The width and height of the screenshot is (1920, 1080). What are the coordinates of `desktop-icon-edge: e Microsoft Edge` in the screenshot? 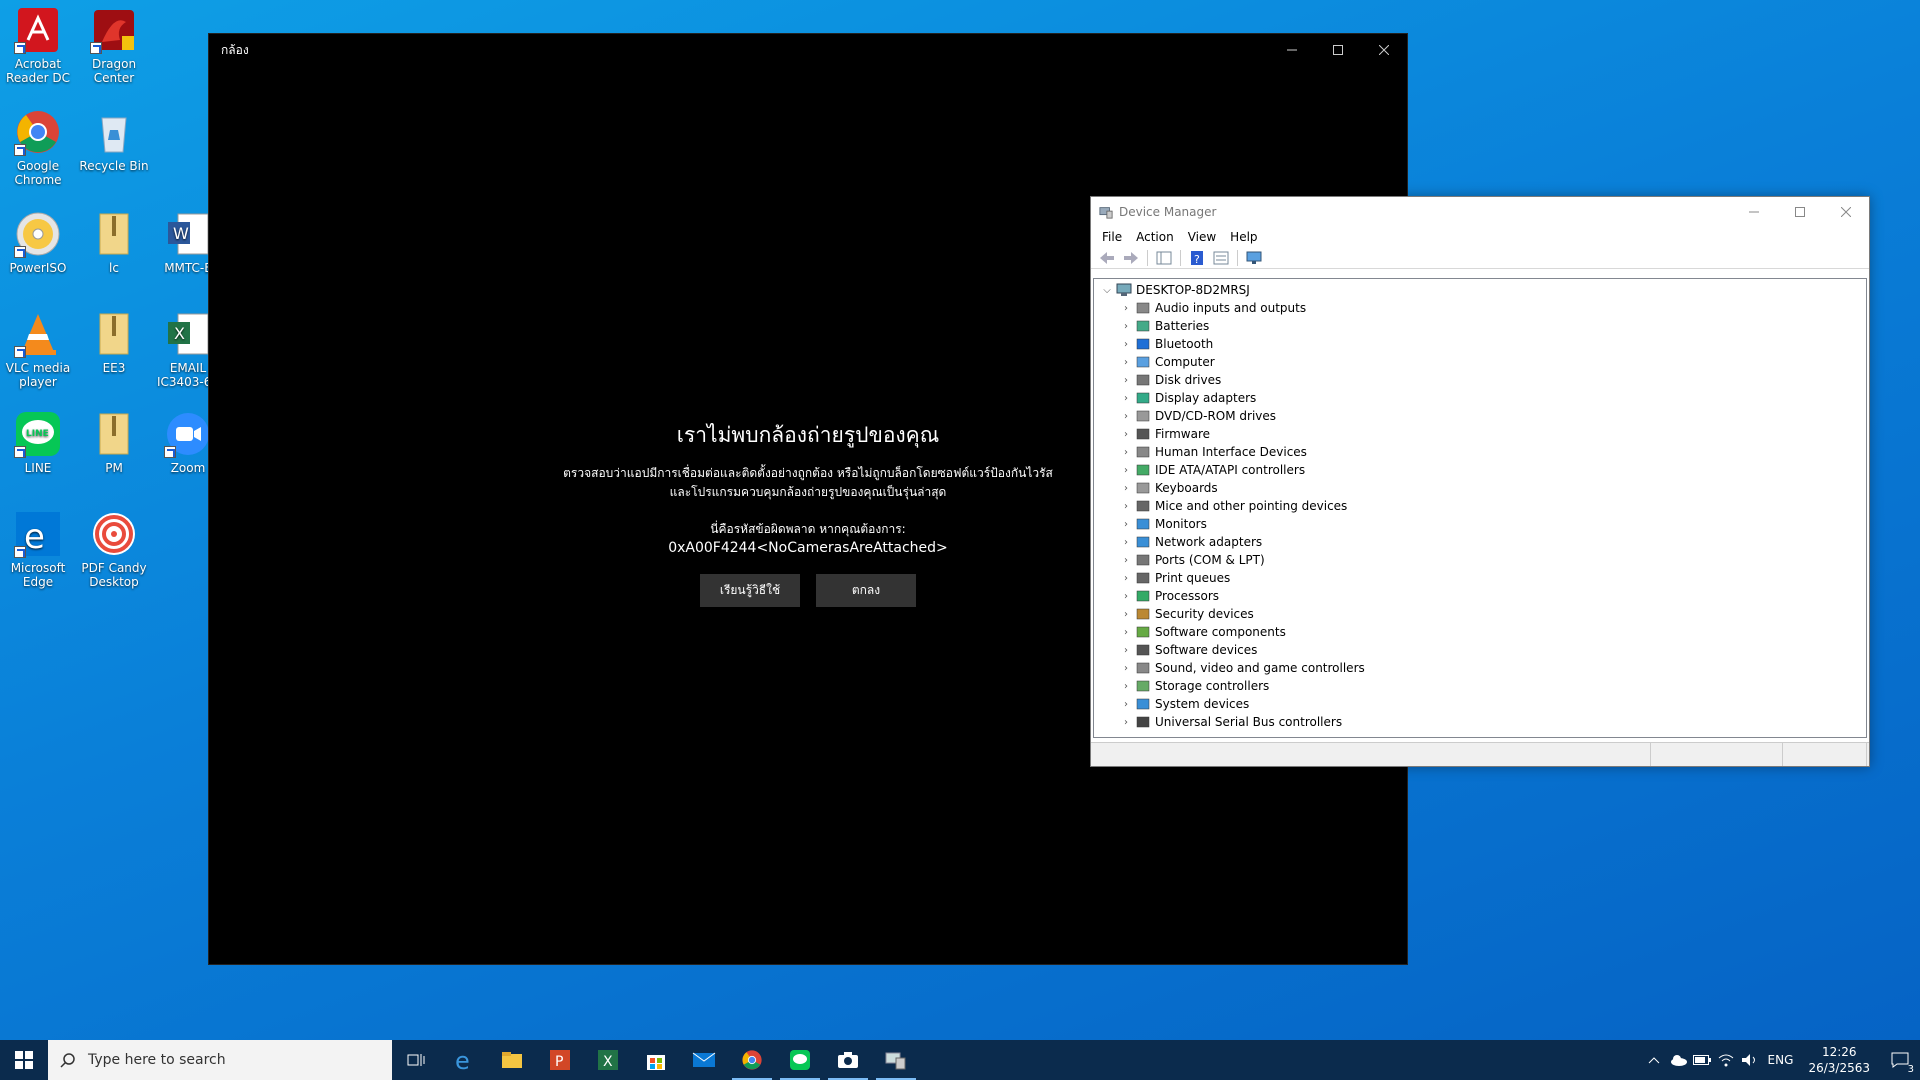 It's located at (39, 549).